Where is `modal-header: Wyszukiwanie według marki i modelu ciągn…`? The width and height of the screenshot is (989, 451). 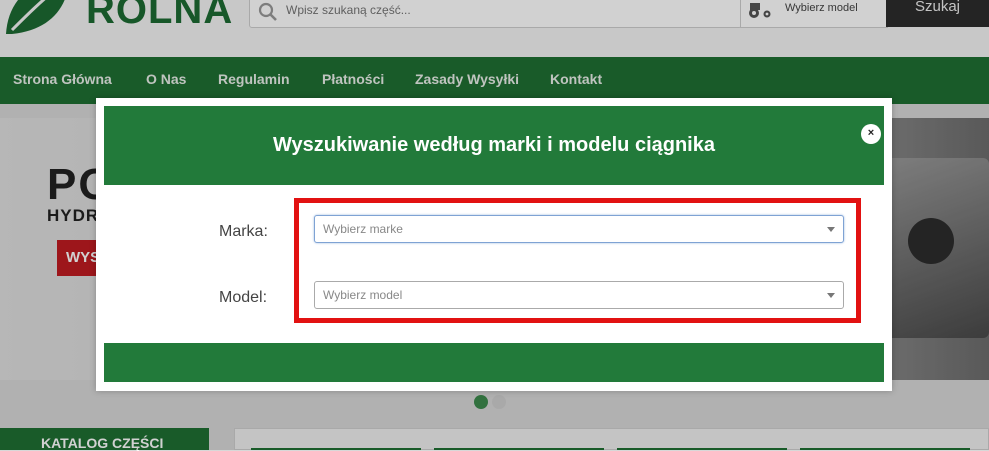
modal-header: Wyszukiwanie według marki i modelu ciągn… is located at coordinates (494, 145).